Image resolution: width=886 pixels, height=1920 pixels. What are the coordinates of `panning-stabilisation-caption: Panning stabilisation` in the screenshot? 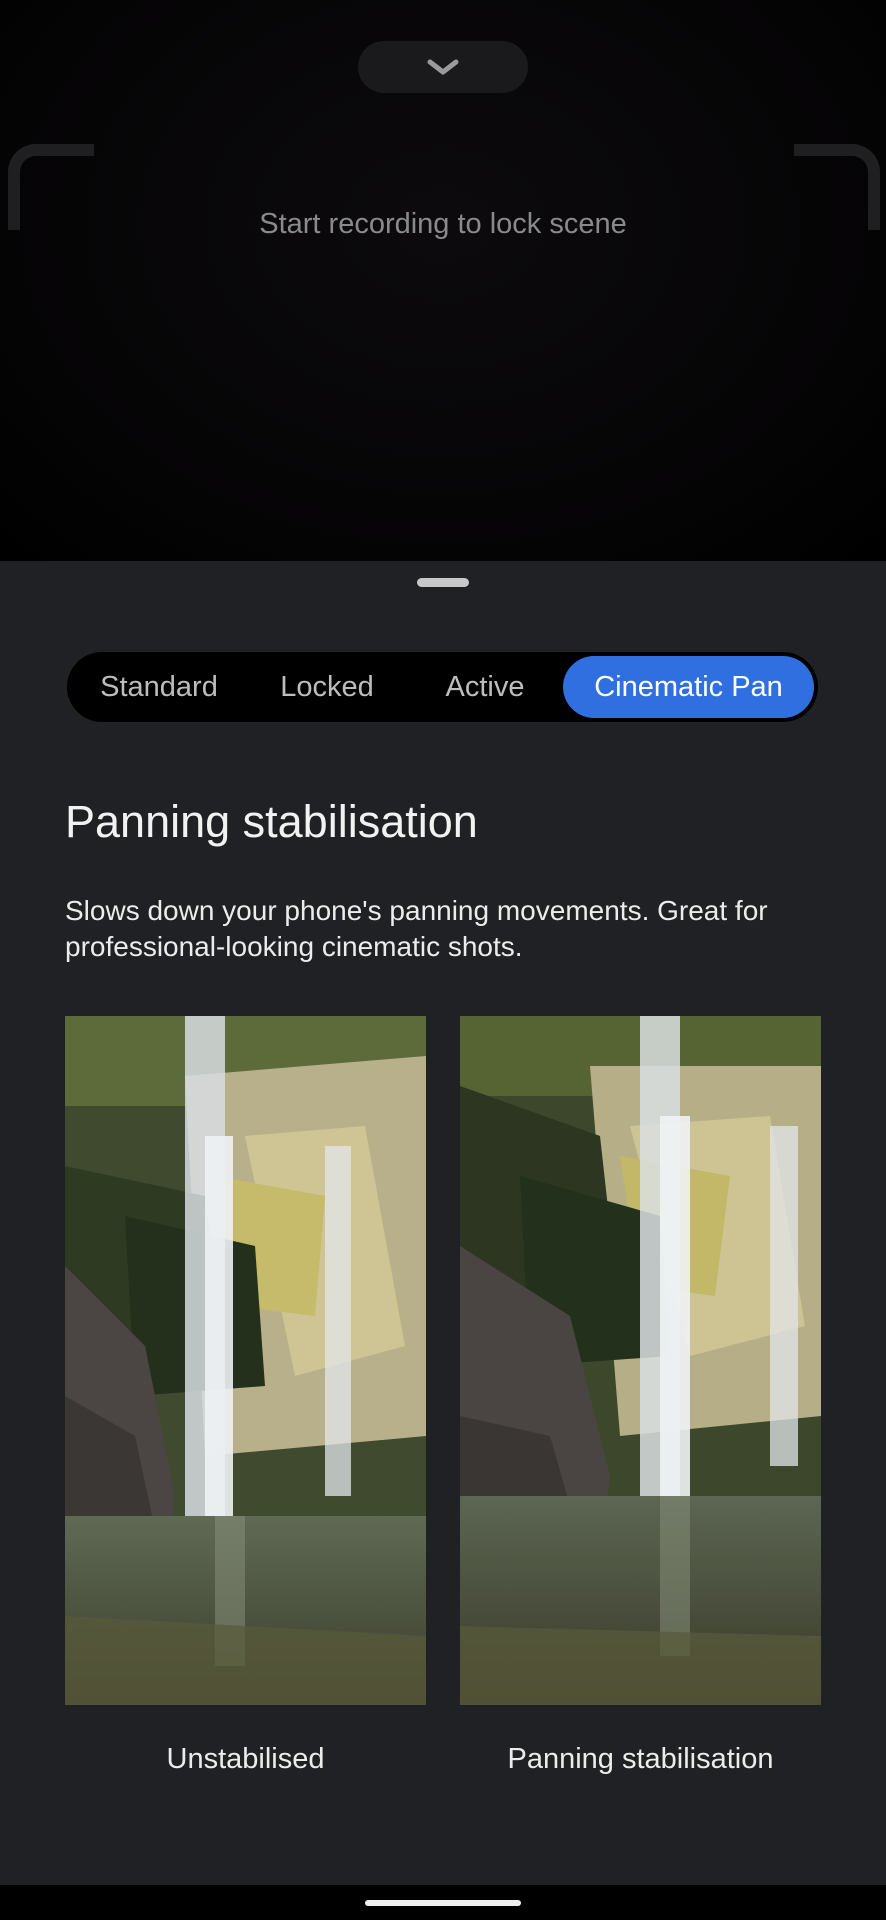 It's located at (640, 1759).